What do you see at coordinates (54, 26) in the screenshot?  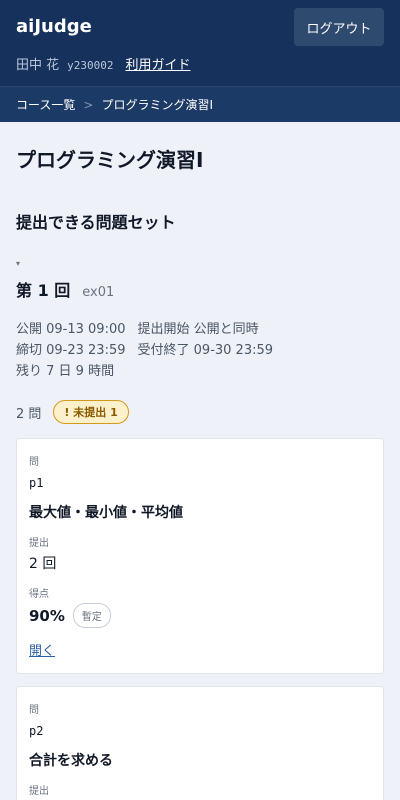 I see `app-title: aiJudge` at bounding box center [54, 26].